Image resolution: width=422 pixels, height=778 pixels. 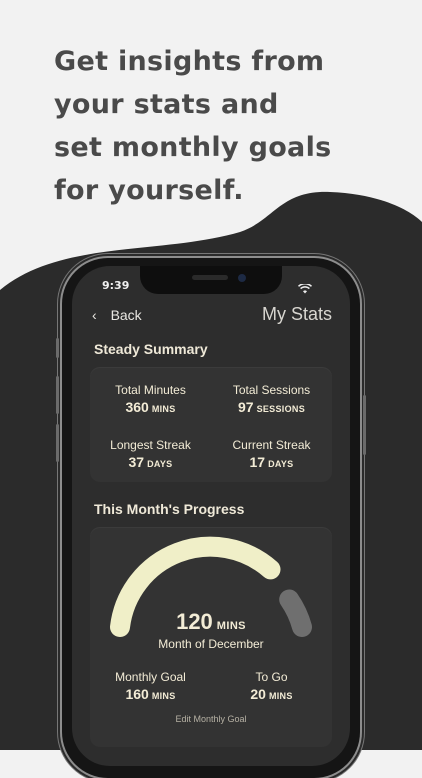 What do you see at coordinates (150, 694) in the screenshot?
I see `goal-value: 160 MINS` at bounding box center [150, 694].